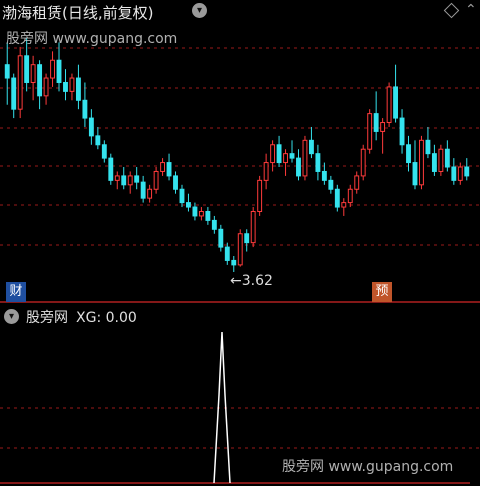  Describe the element at coordinates (106, 318) in the screenshot. I see `indicator-value: XG: 0.00` at that location.